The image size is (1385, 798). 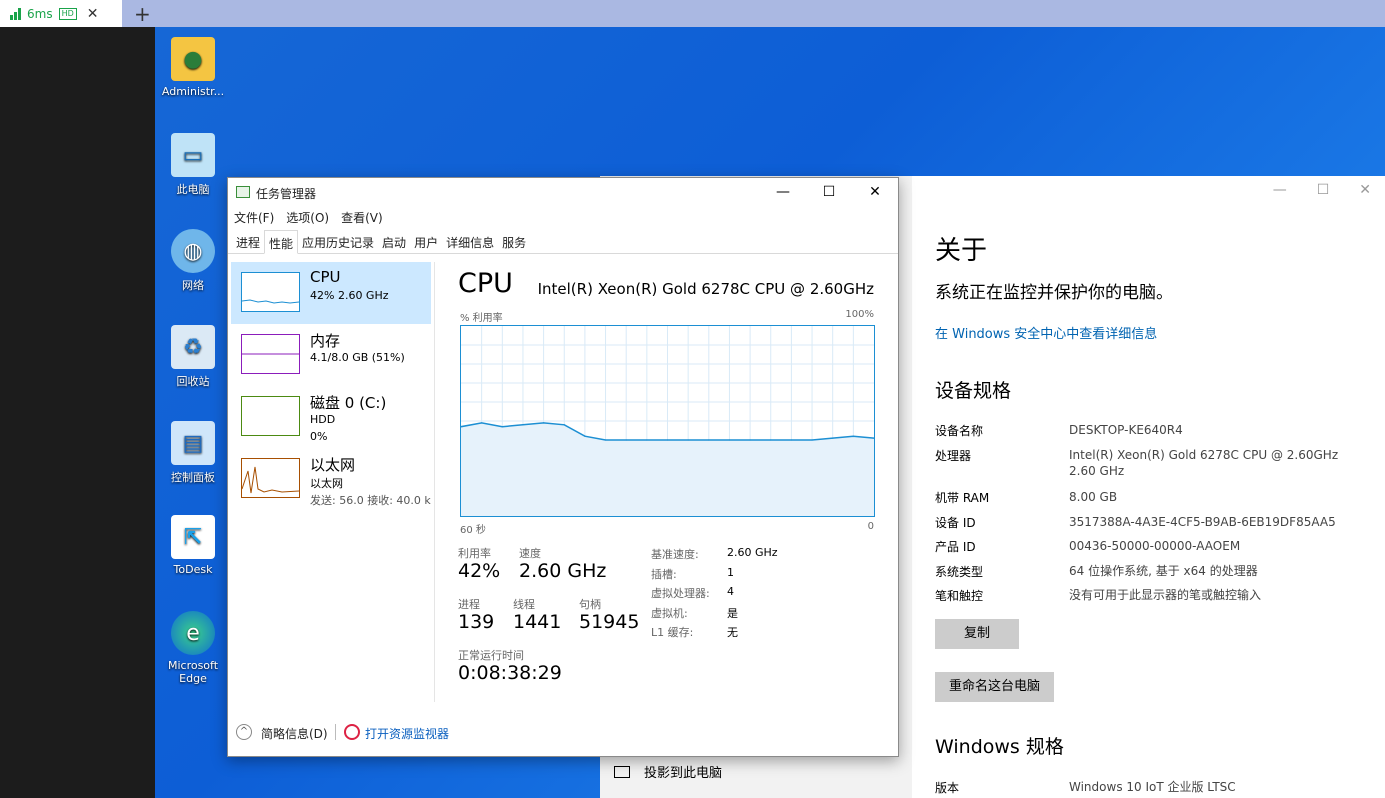 What do you see at coordinates (470, 242) in the screenshot?
I see `tab-details: 详细信息` at bounding box center [470, 242].